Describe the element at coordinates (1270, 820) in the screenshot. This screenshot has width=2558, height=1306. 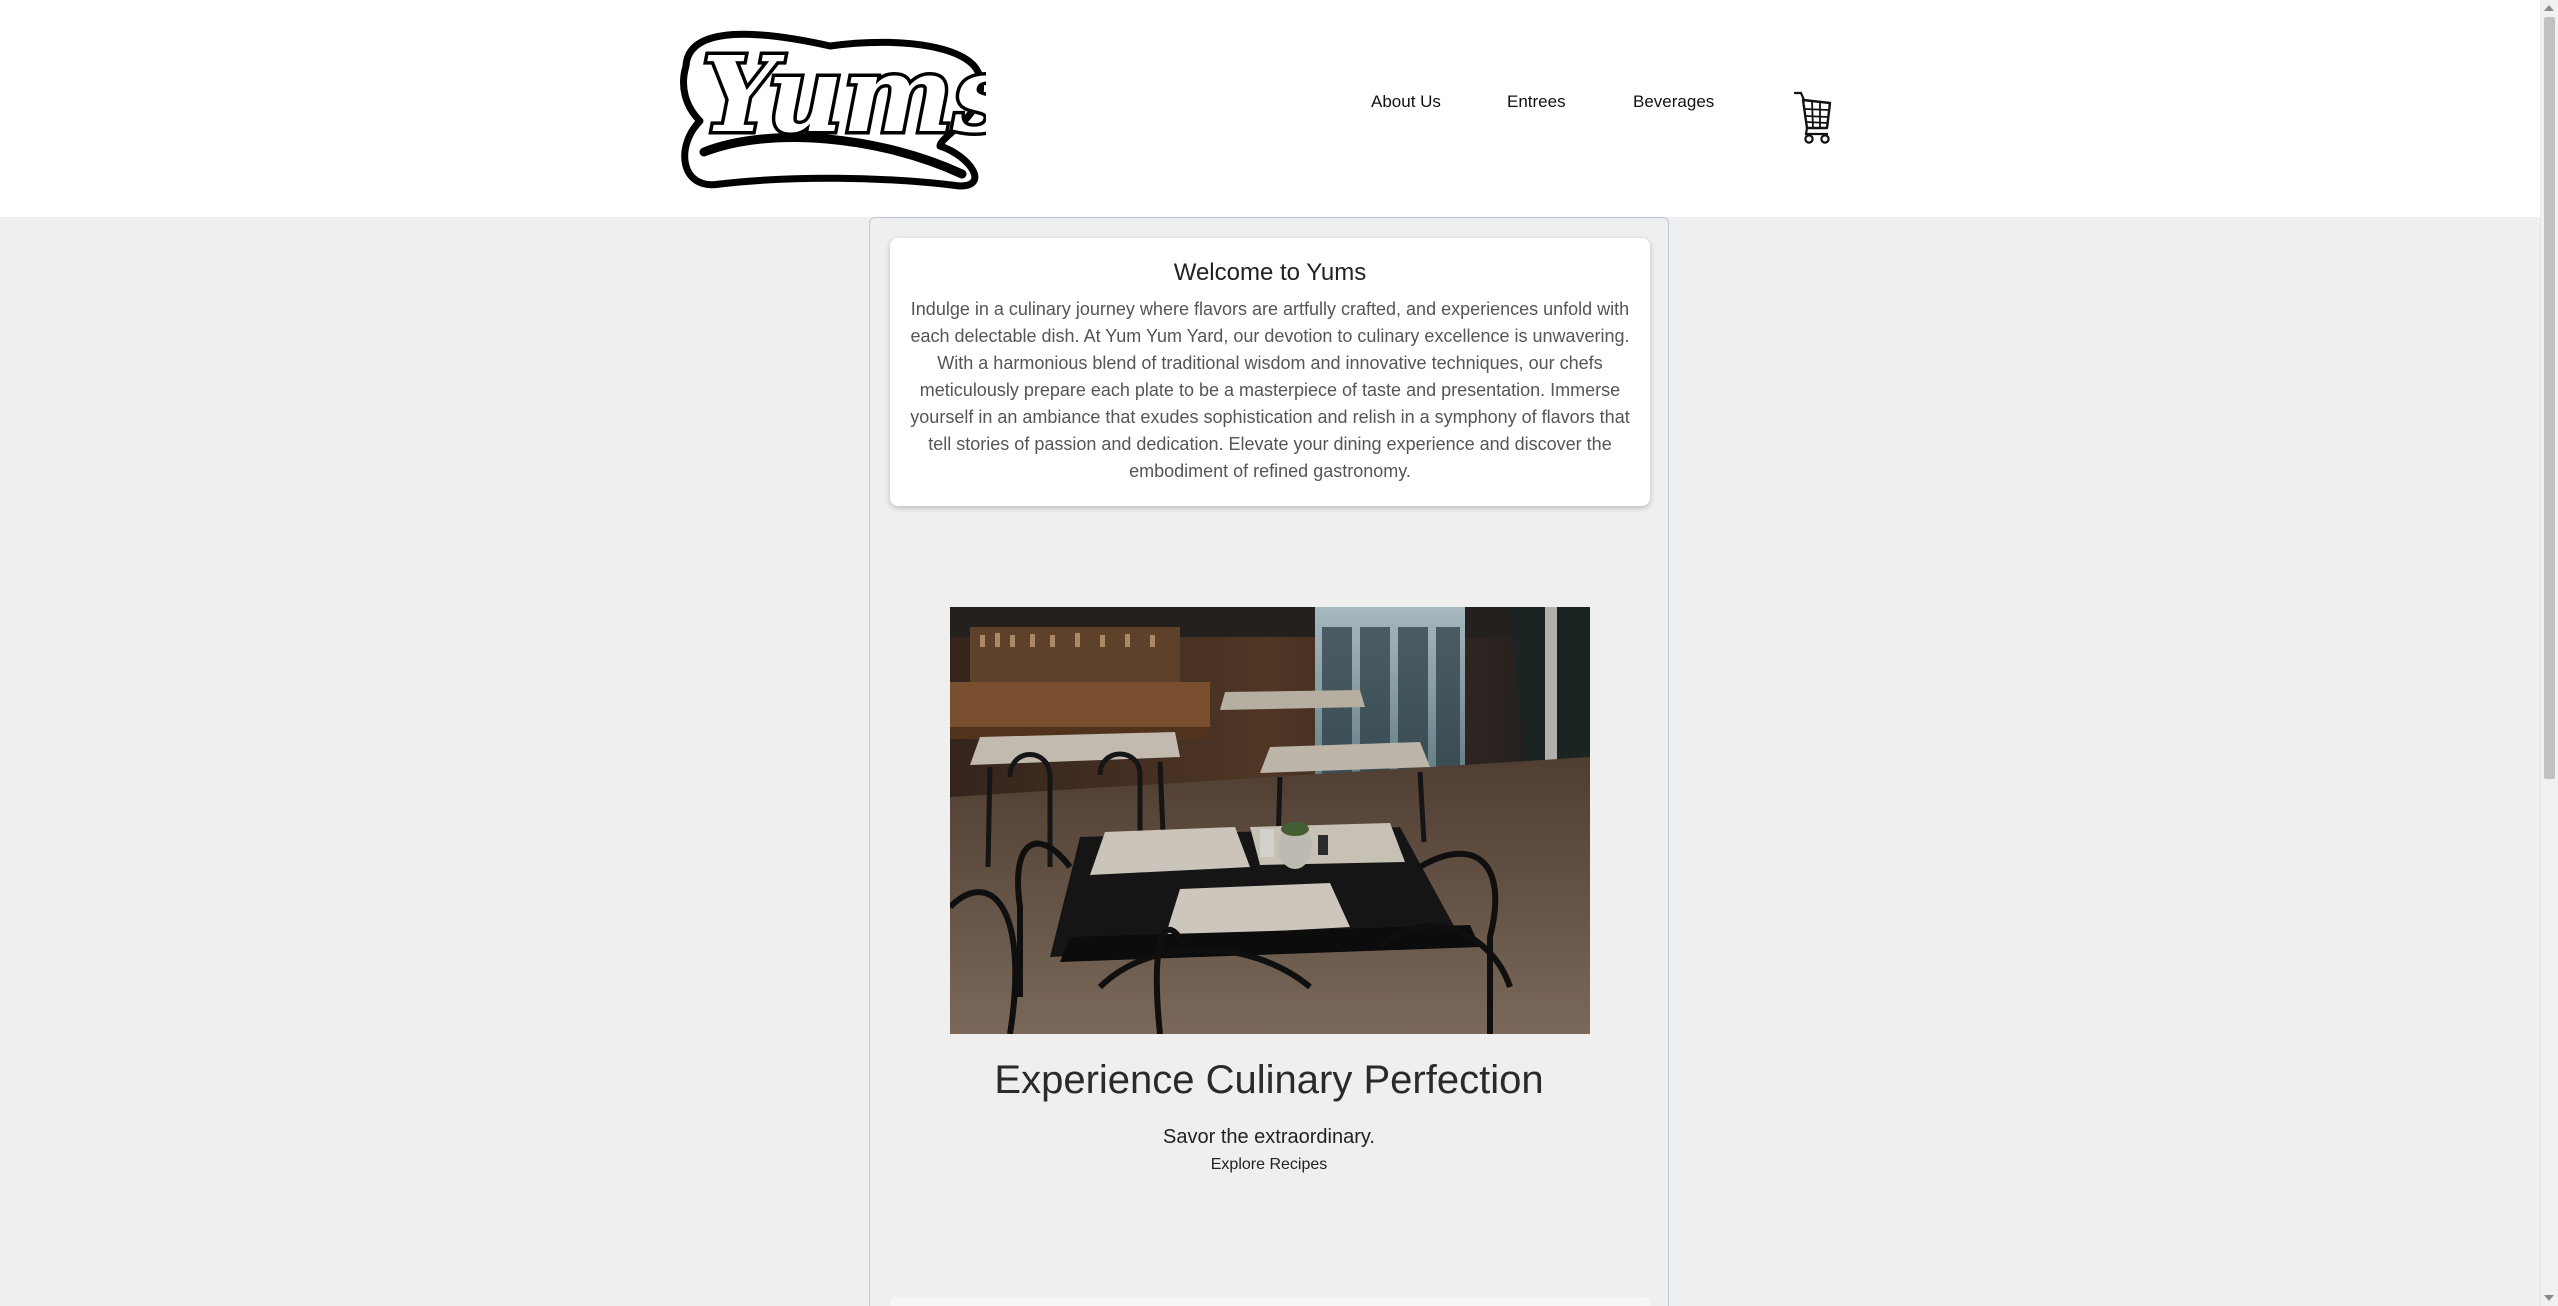
I see `restaurant-interior-photo` at that location.